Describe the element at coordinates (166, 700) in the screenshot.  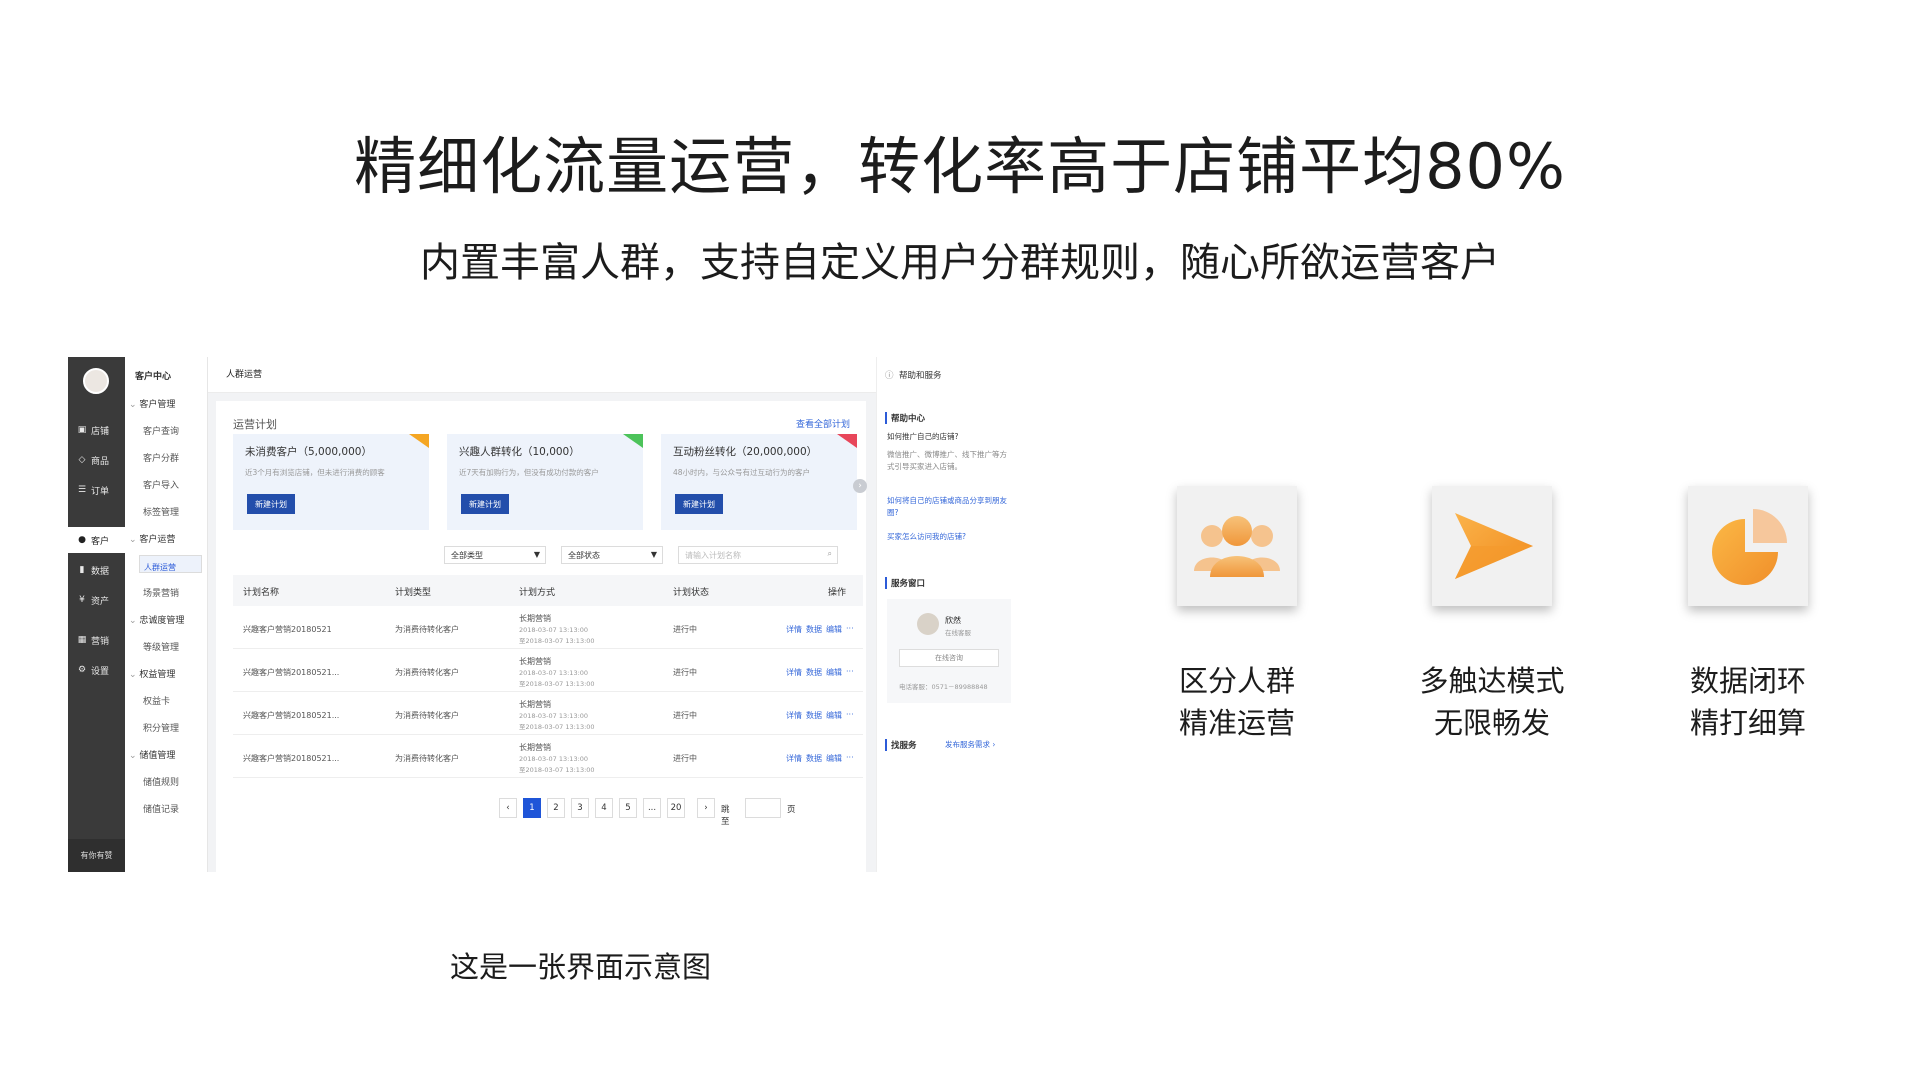
I see `sub-nav-item: 权益卡` at that location.